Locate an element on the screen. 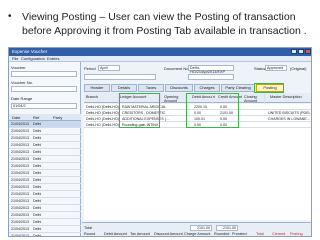 The image size is (320, 240). footer-tax-amount: Tax Amount is located at coordinates (140, 234).